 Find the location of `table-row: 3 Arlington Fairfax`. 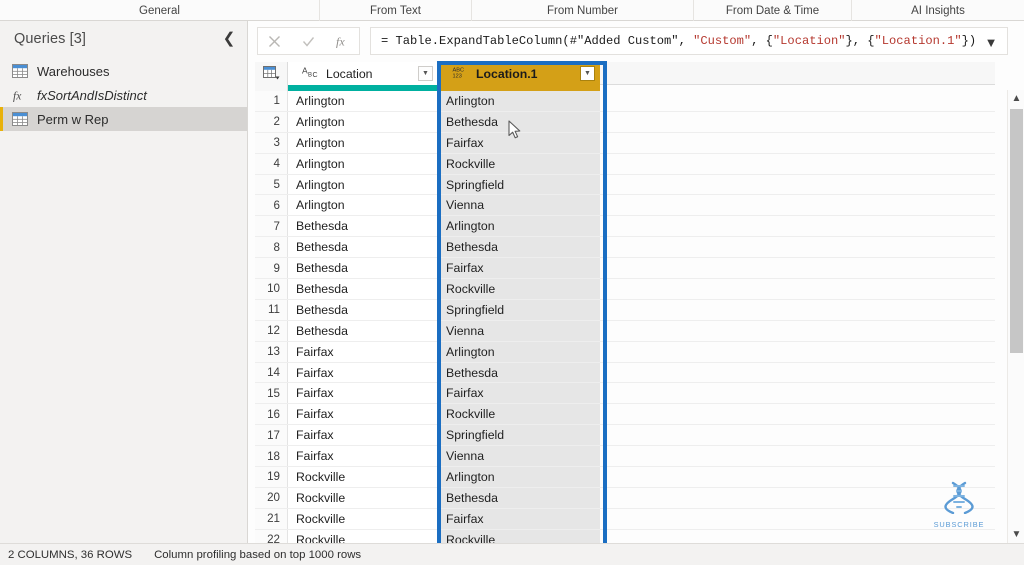

table-row: 3 Arlington Fairfax is located at coordinates (625, 143).